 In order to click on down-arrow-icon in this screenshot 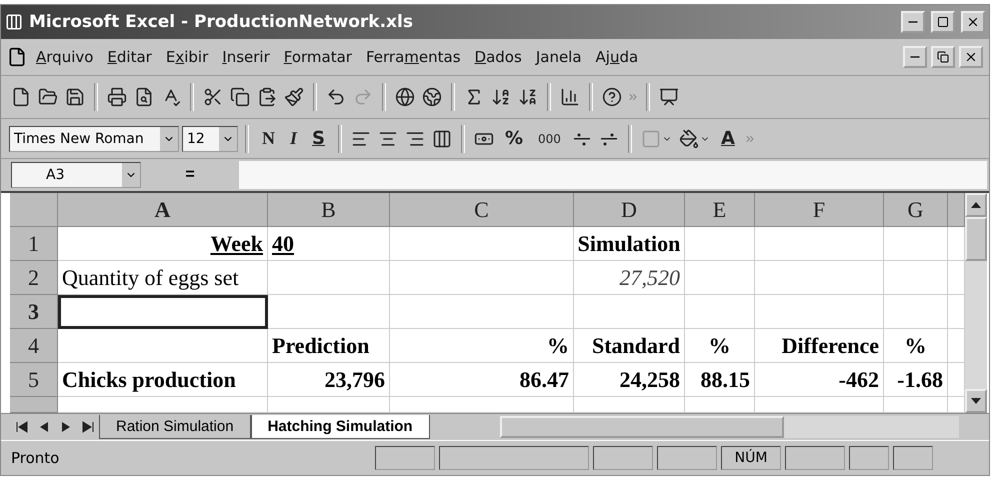, I will do `click(976, 401)`.